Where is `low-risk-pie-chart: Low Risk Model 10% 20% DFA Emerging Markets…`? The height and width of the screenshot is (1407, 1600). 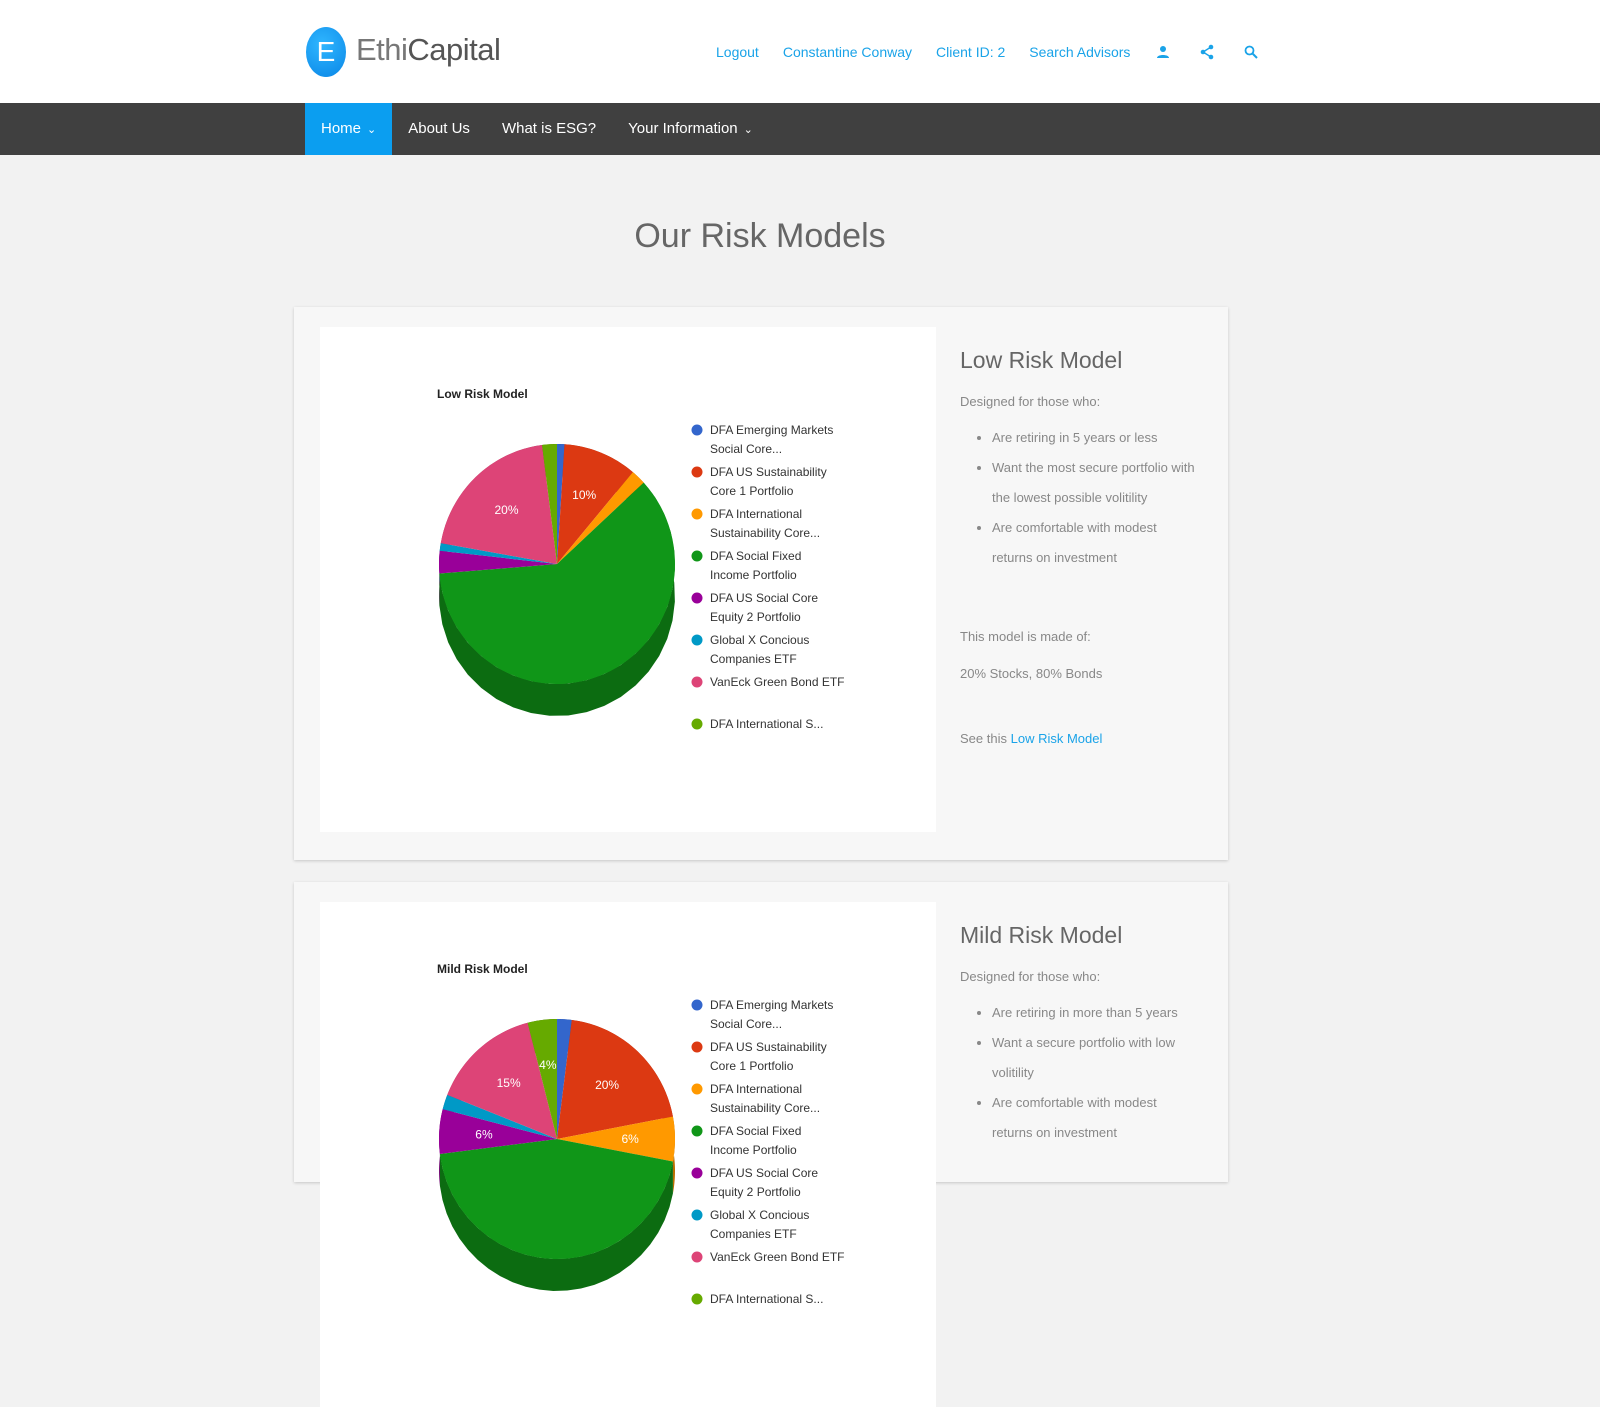
low-risk-pie-chart: Low Risk Model 10% 20% DFA Emerging Markets… is located at coordinates (641, 559).